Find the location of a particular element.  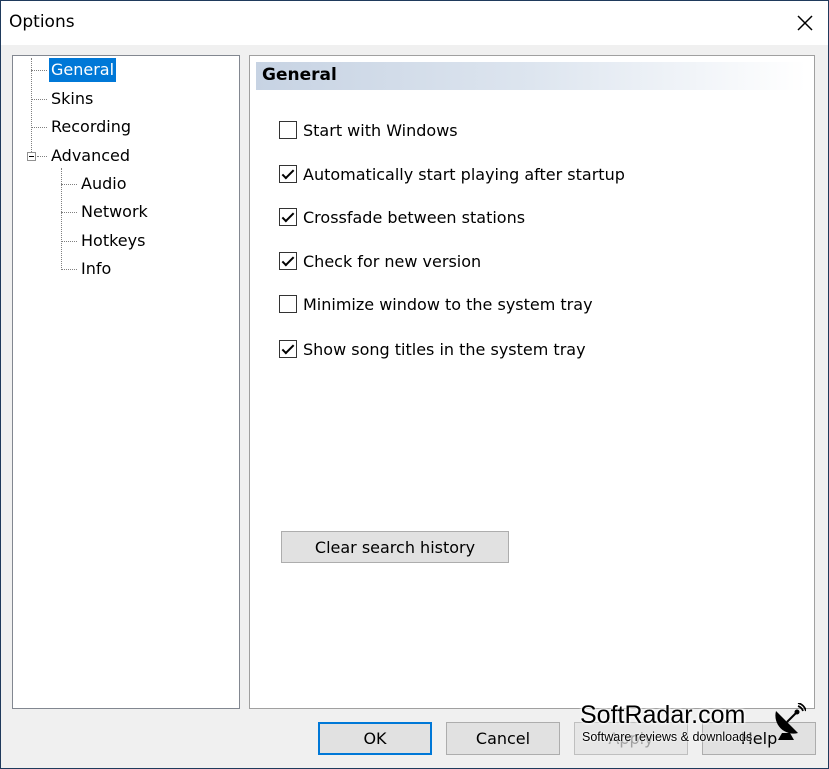

option-minimize-tray: Minimize window to the system tray is located at coordinates (436, 304).